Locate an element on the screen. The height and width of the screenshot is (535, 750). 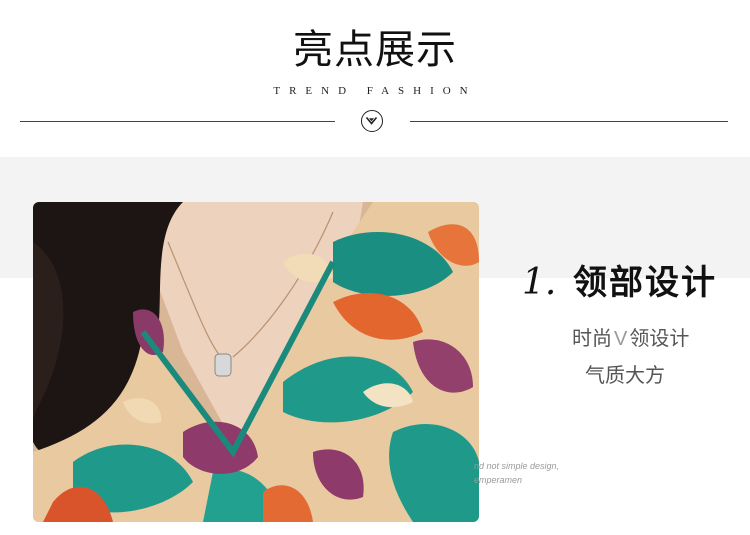
feature-line1-prefix: 时尚 is located at coordinates (592, 338).